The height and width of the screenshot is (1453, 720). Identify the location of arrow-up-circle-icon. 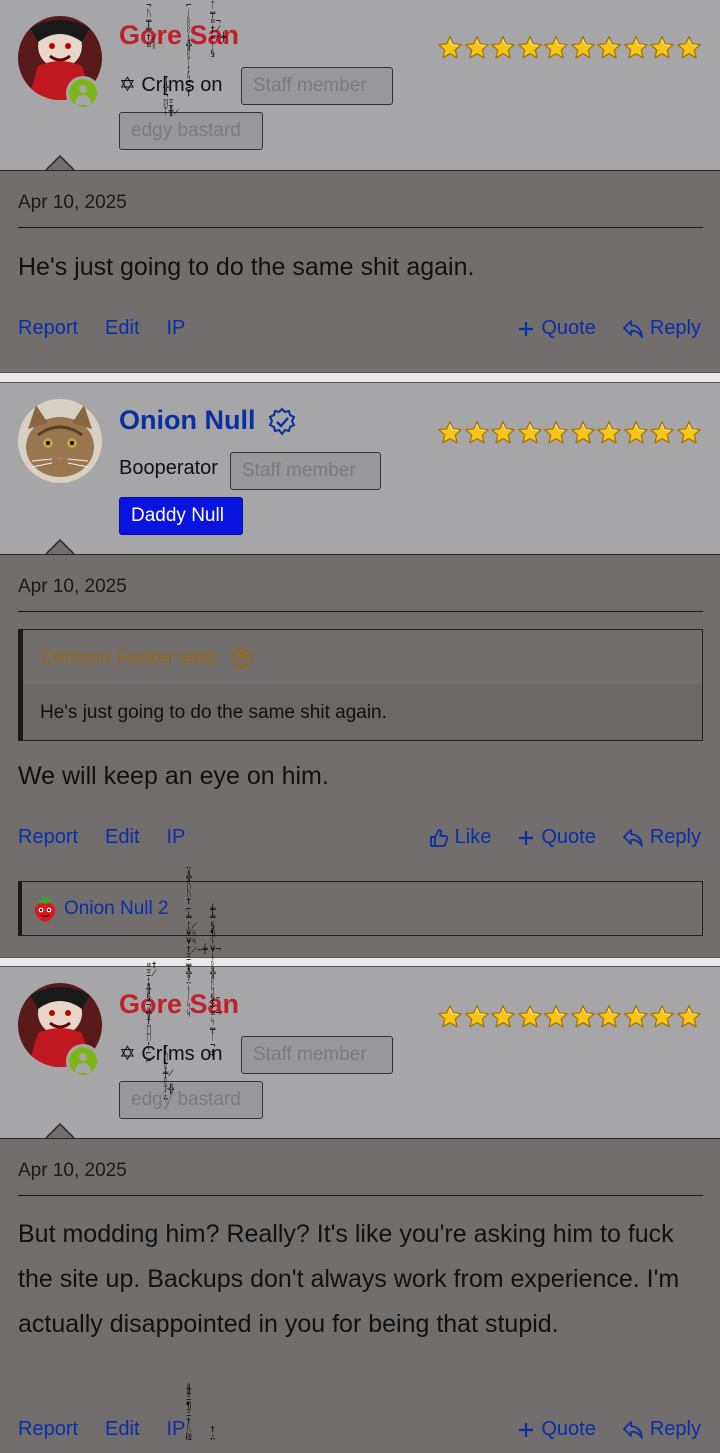
(242, 658).